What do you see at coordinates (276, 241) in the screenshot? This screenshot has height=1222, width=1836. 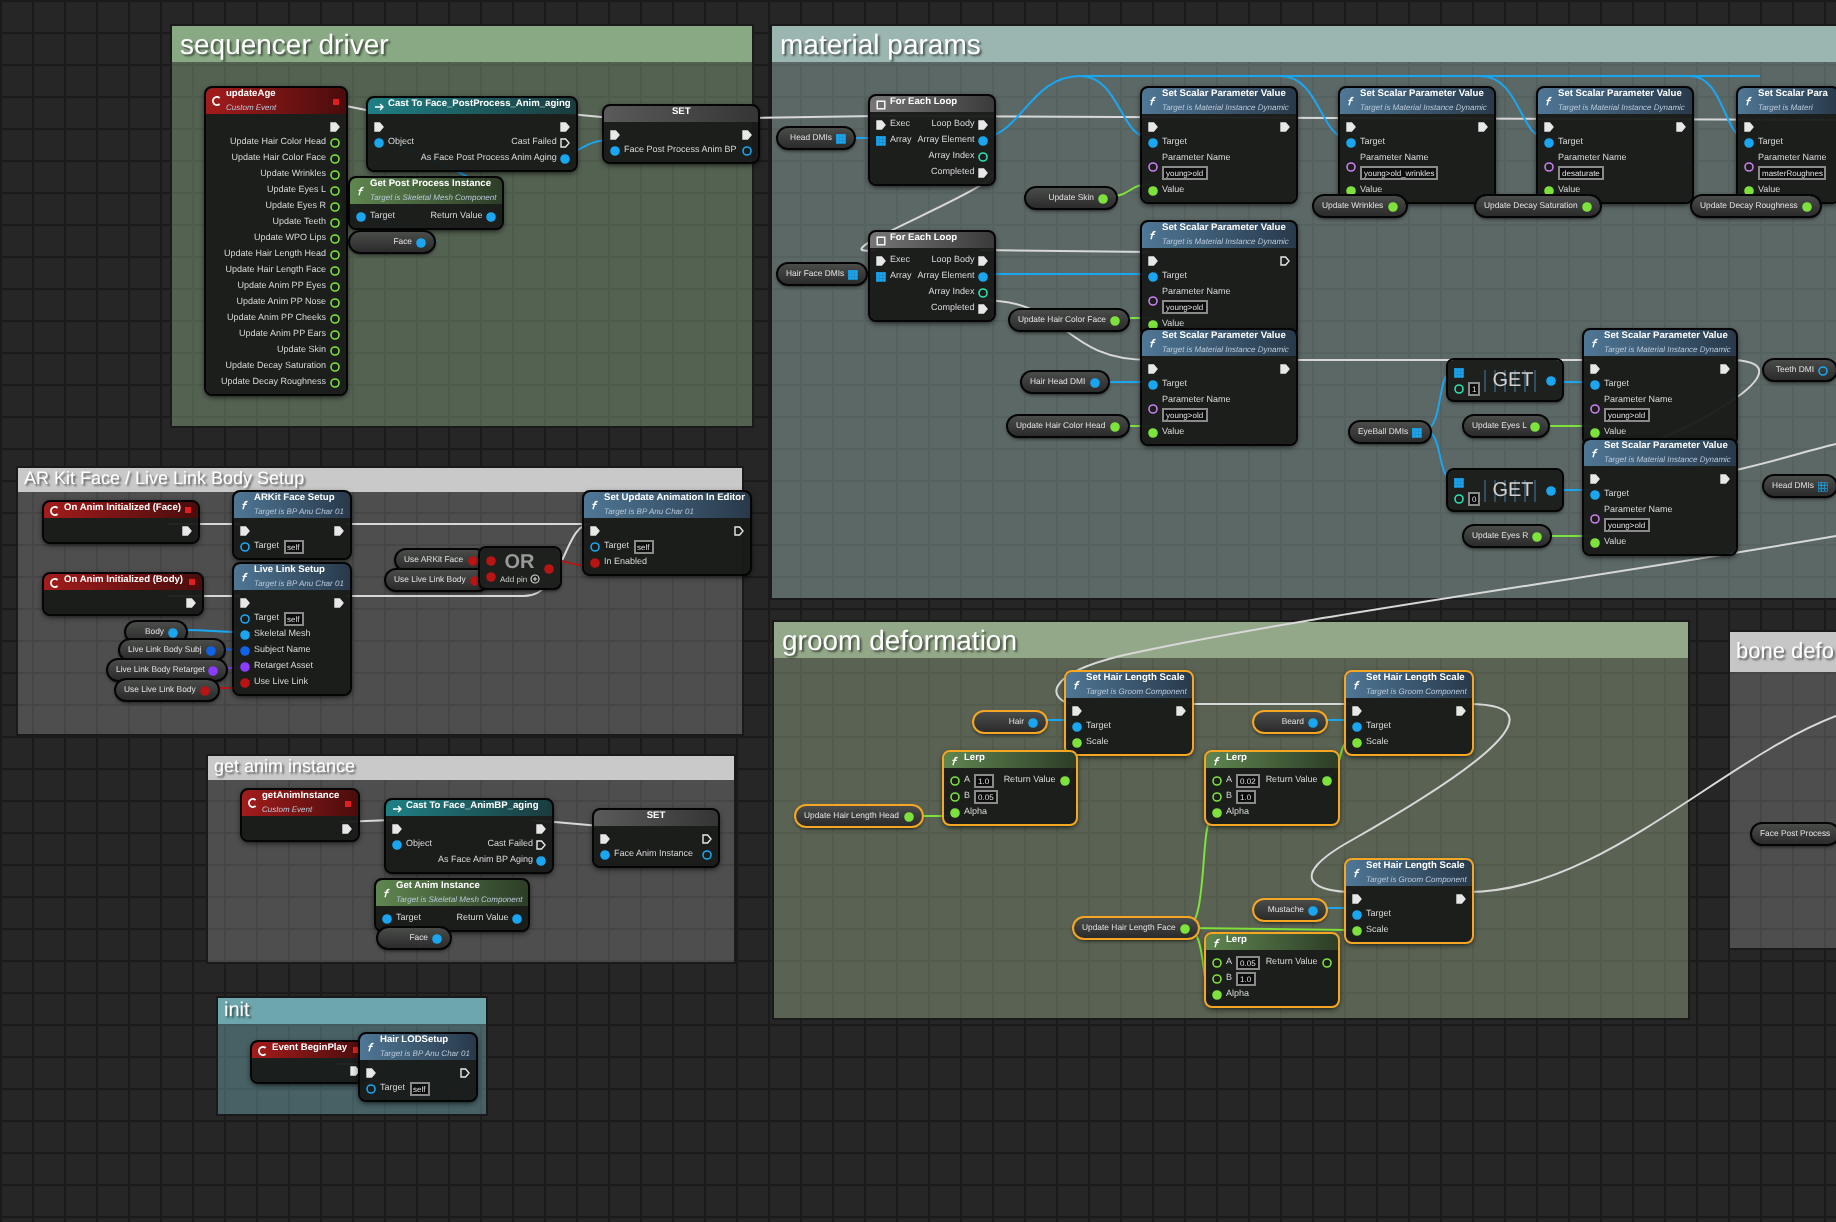 I see `event-node` at bounding box center [276, 241].